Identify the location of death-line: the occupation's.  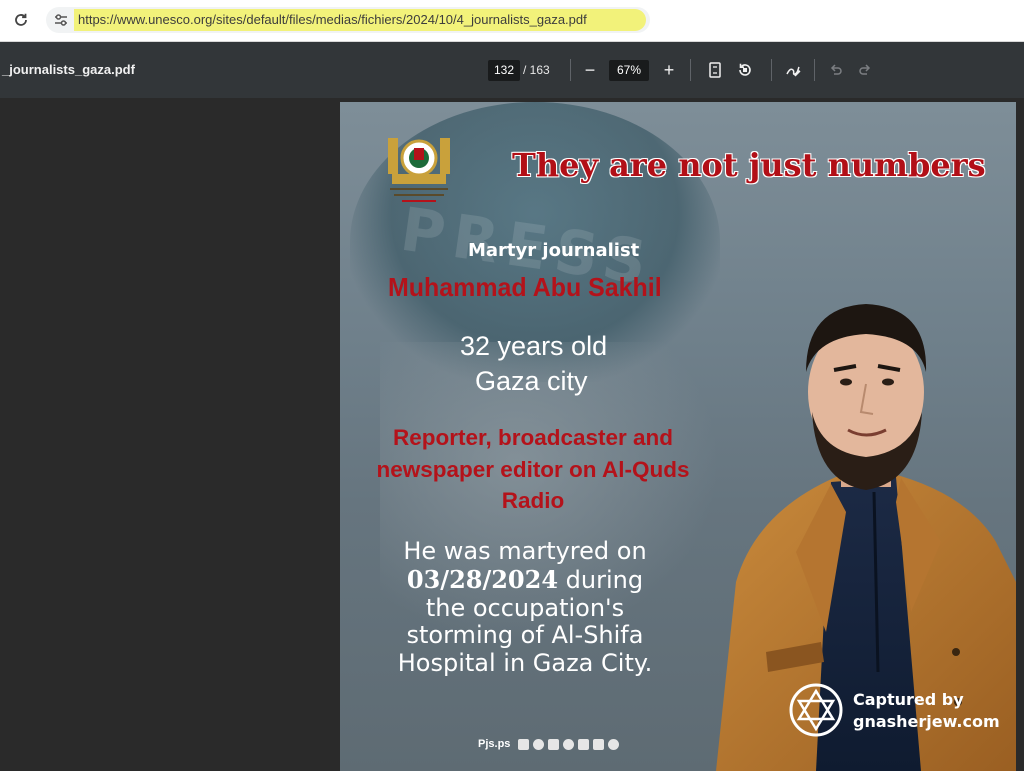
(525, 607).